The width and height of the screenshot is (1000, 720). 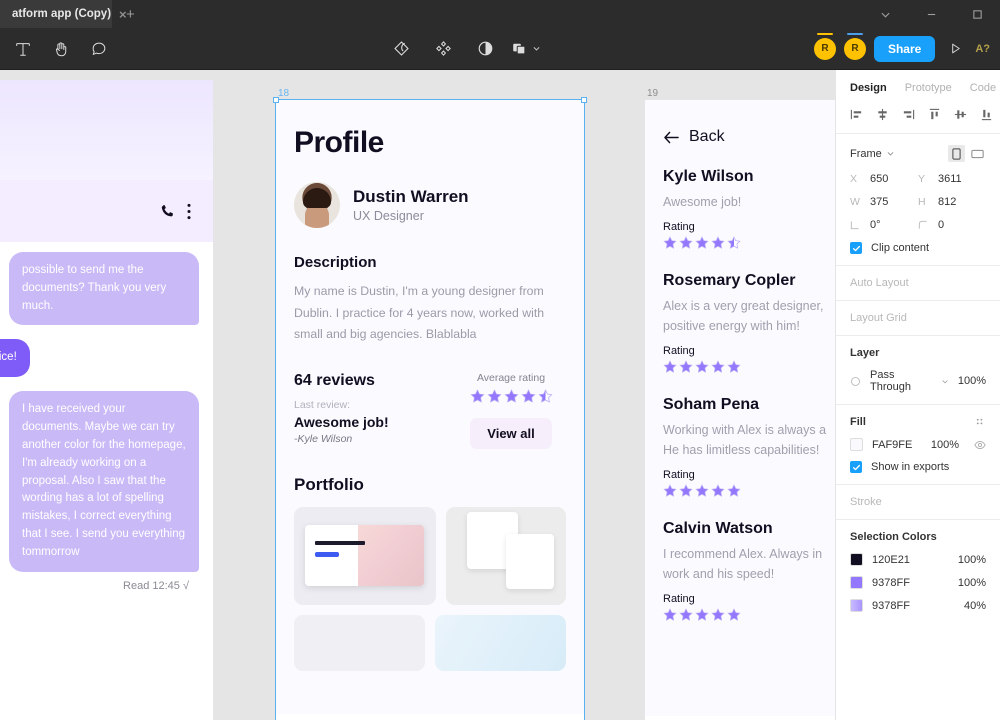 I want to click on height-field: H 812, so click(x=952, y=202).